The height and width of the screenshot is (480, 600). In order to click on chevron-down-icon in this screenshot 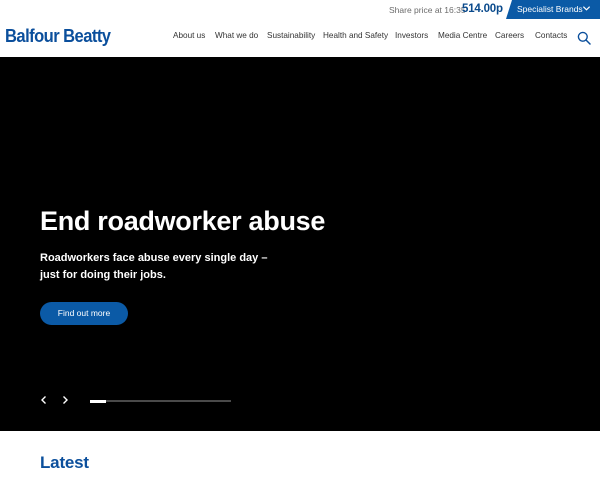, I will do `click(586, 8)`.